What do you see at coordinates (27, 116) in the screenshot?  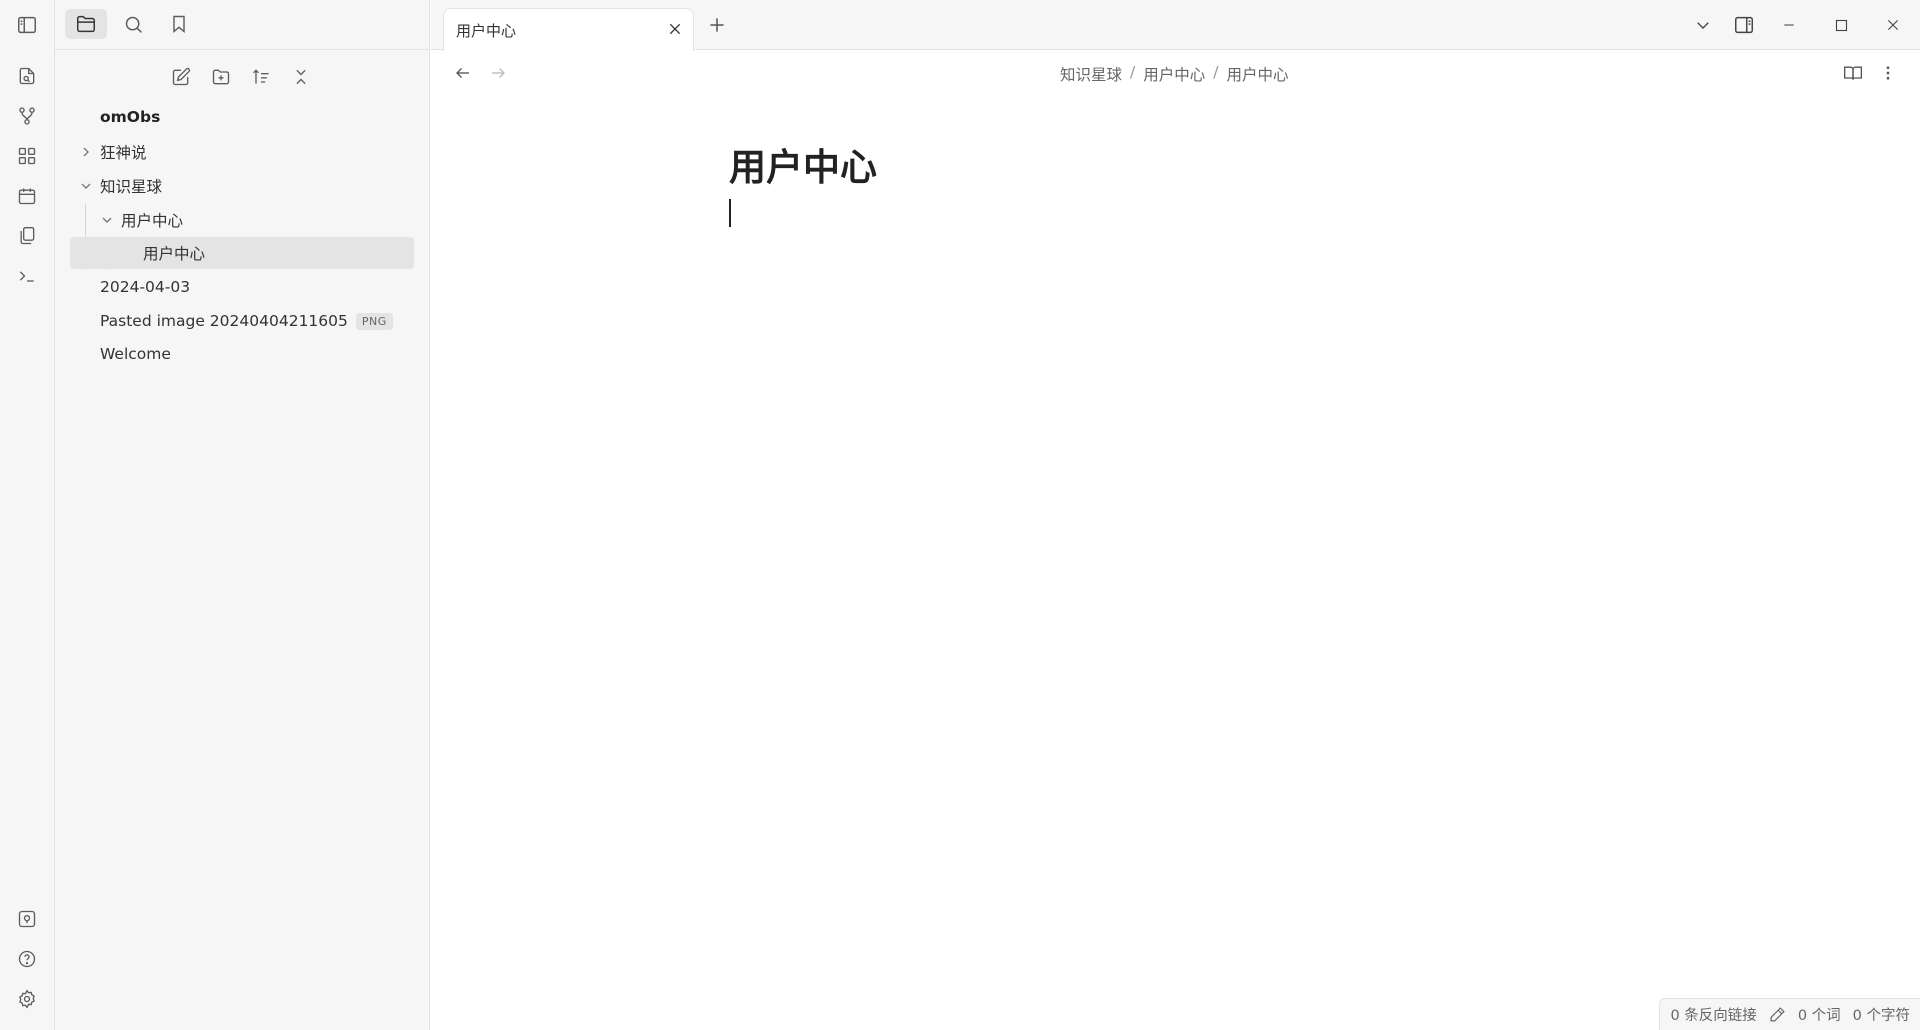 I see `graph-view-icon` at bounding box center [27, 116].